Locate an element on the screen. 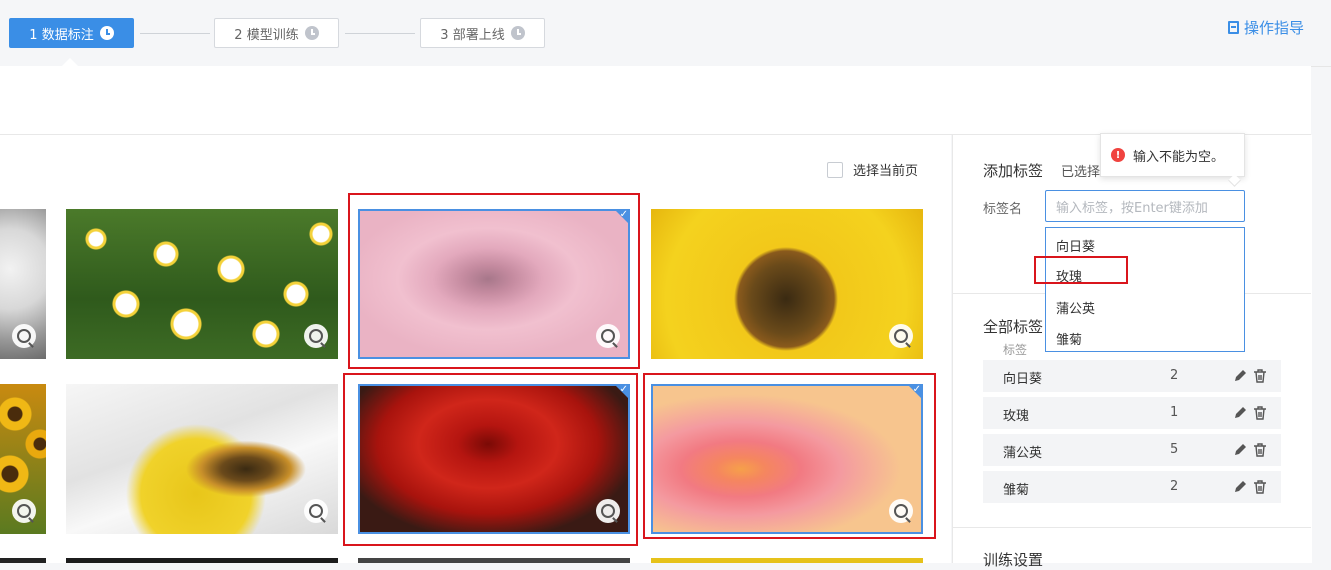 This screenshot has height=570, width=1331. operation-guide-link: 操作指导 is located at coordinates (1266, 27).